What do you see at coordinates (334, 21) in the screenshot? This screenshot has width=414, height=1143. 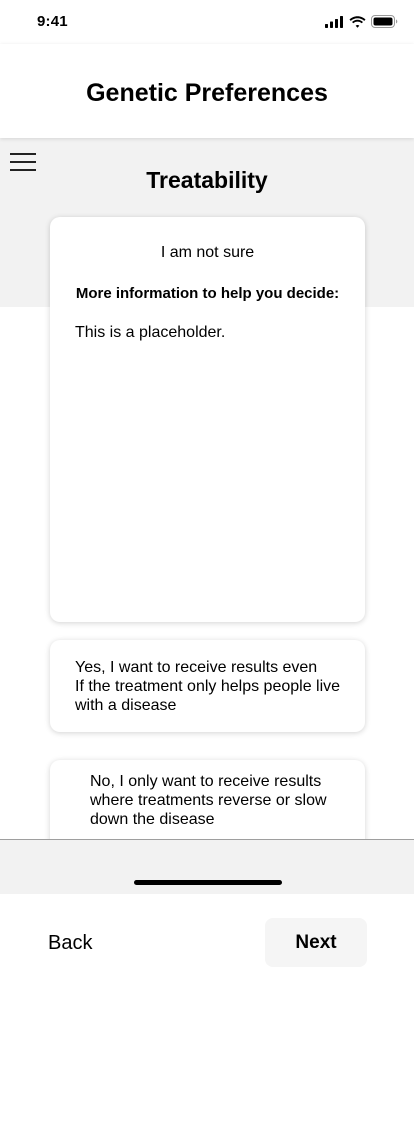 I see `signal-icon` at bounding box center [334, 21].